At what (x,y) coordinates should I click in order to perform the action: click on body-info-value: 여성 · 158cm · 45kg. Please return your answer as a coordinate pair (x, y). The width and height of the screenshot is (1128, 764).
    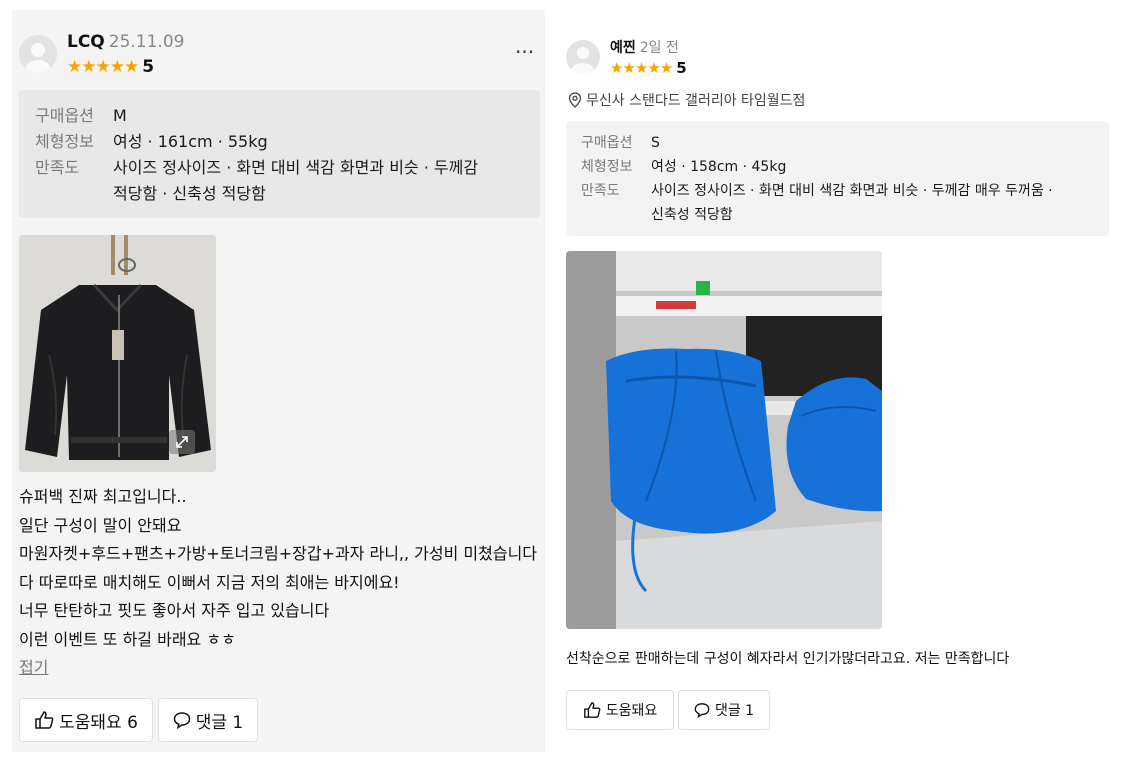
    Looking at the image, I should click on (719, 167).